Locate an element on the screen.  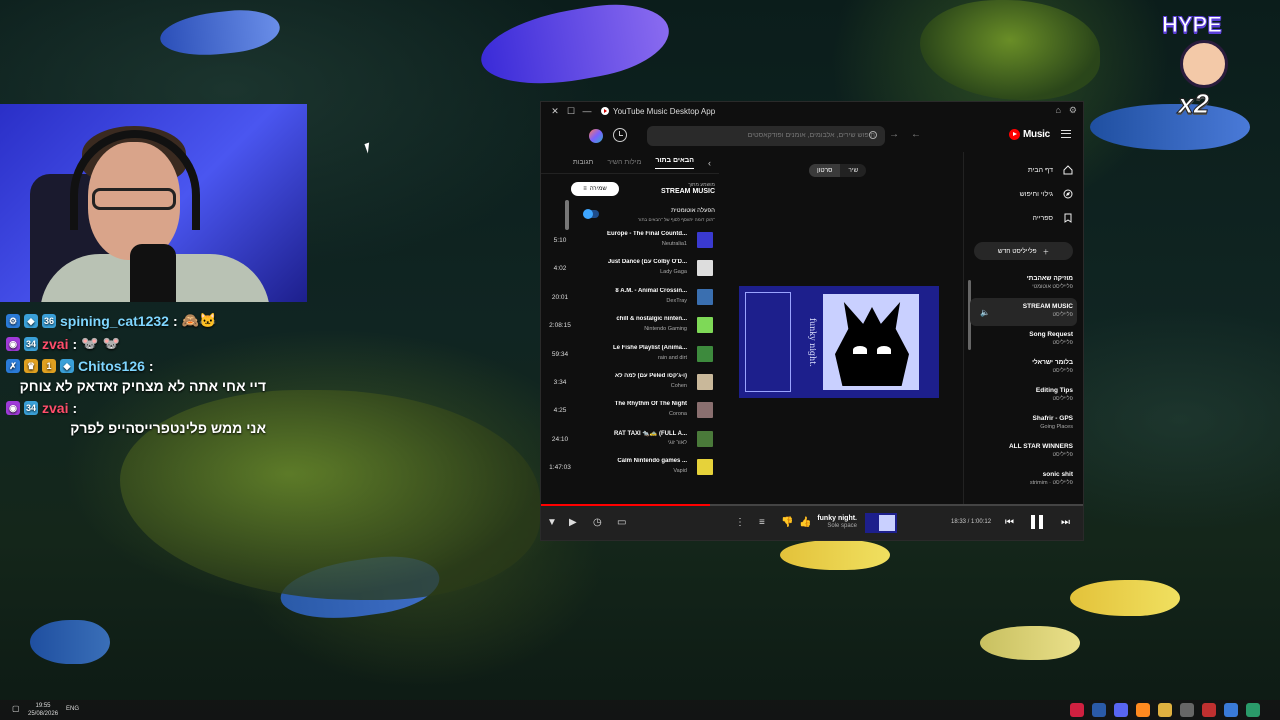
plus-icon: ＋ is located at coordinates (1046, 252).